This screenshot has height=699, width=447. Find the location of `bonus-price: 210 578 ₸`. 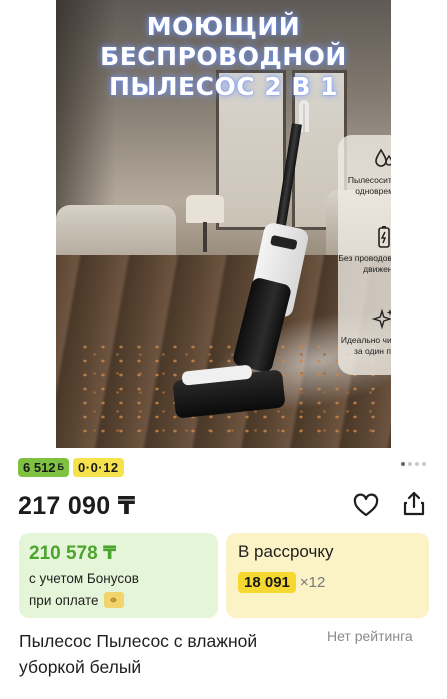

bonus-price: 210 578 ₸ is located at coordinates (73, 553).